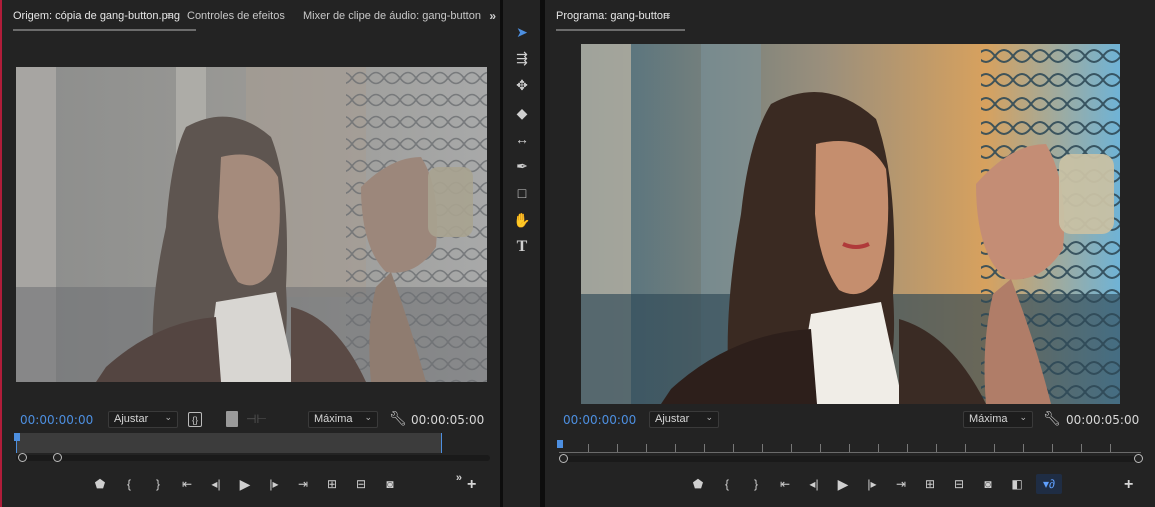 The width and height of the screenshot is (1155, 507). I want to click on source-transport-controls: ⬟ { } ⇤ ◂| ▶ |▸ ⇥ ⊞ ⊟ ◙, so click(249, 484).